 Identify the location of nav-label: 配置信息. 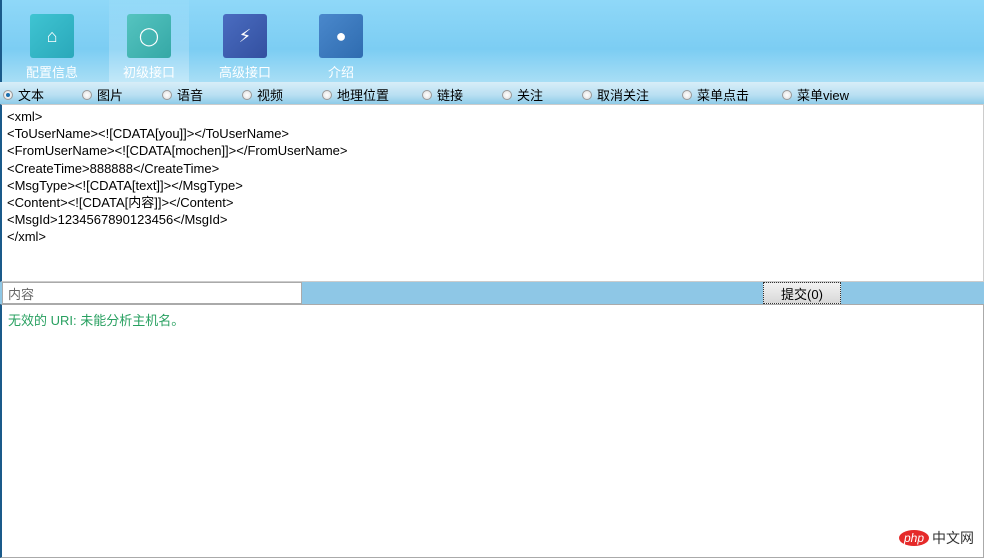
(51, 72).